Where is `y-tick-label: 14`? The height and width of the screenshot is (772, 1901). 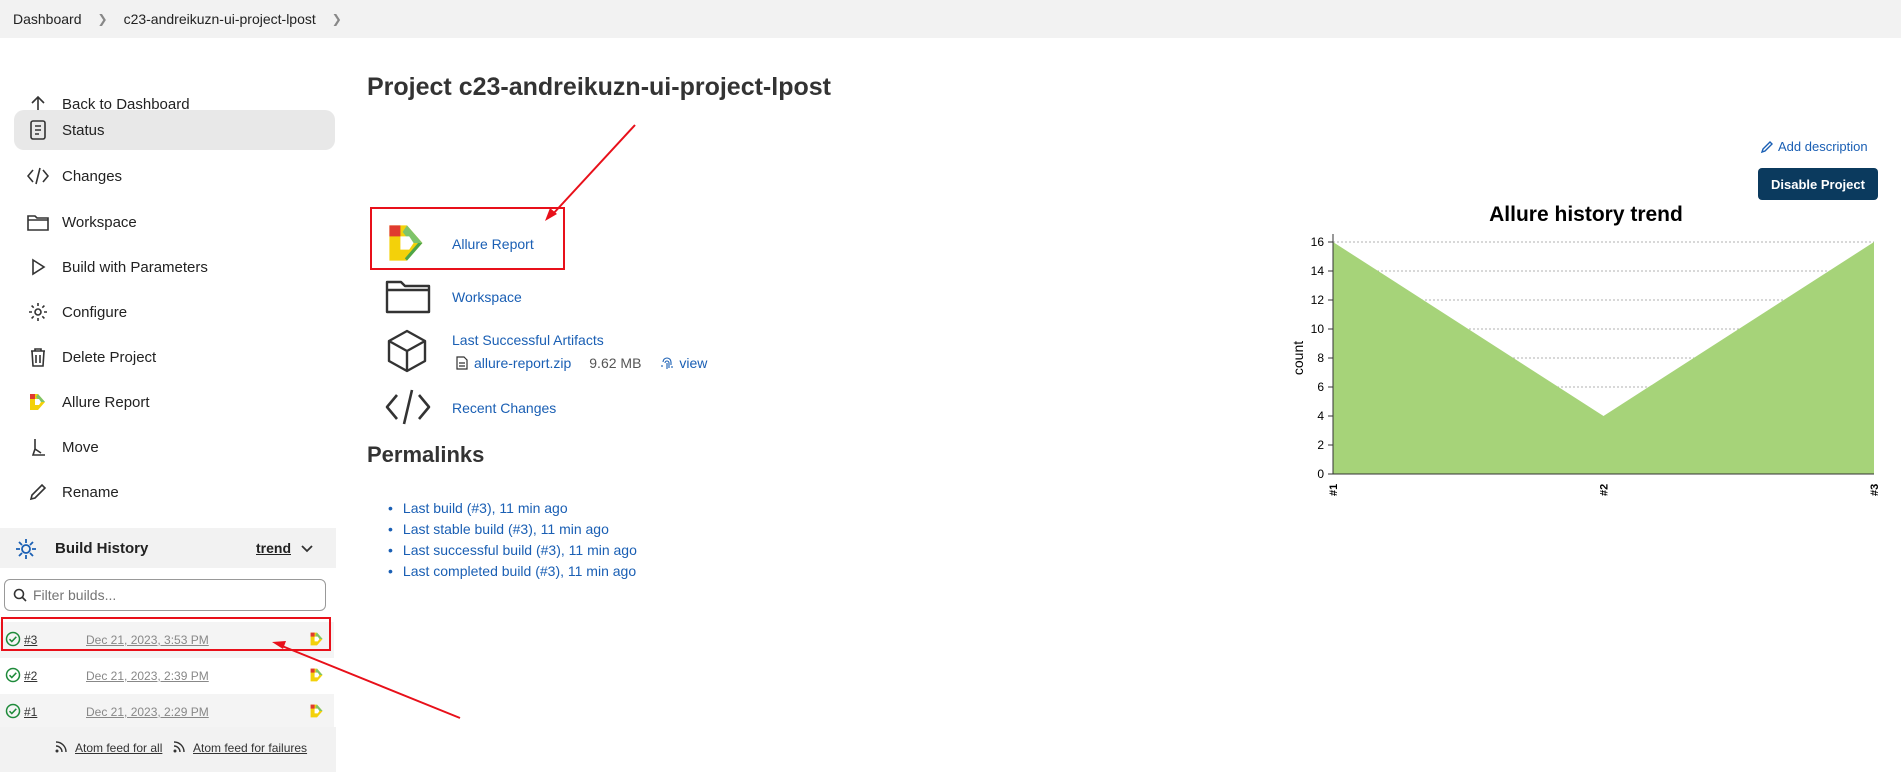
y-tick-label: 14 is located at coordinates (1318, 271).